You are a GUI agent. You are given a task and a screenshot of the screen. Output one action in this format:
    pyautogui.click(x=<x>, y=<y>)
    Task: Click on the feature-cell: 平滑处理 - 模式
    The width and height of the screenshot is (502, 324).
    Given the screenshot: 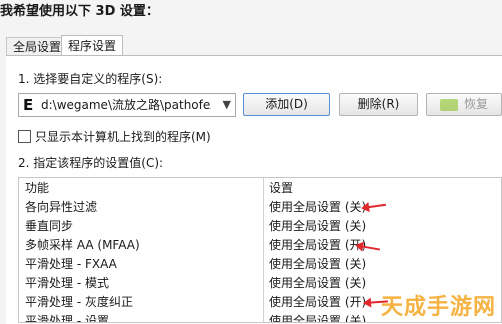 What is the action you would take?
    pyautogui.click(x=67, y=283)
    